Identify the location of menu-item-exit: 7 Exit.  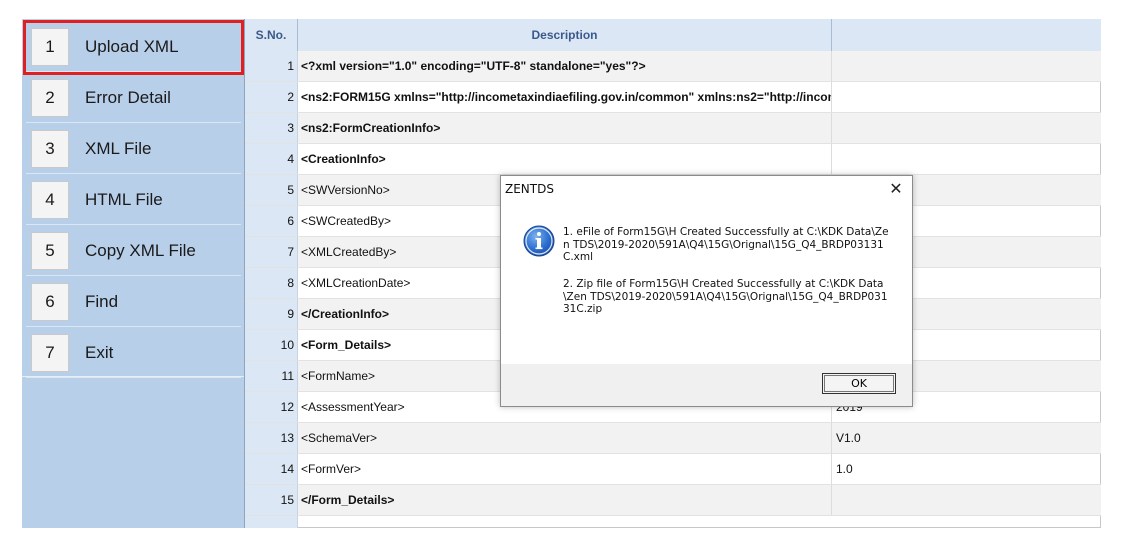
(133, 353).